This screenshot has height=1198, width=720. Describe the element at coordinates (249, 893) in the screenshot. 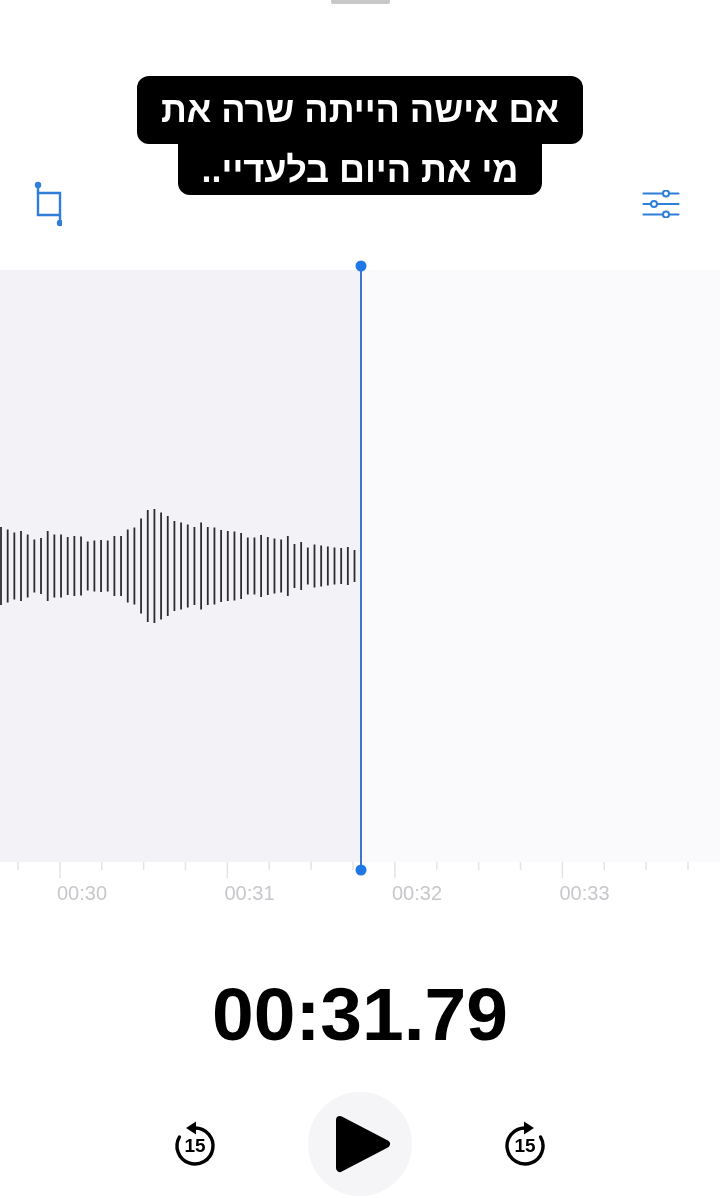

I see `time-label: 00:31` at that location.